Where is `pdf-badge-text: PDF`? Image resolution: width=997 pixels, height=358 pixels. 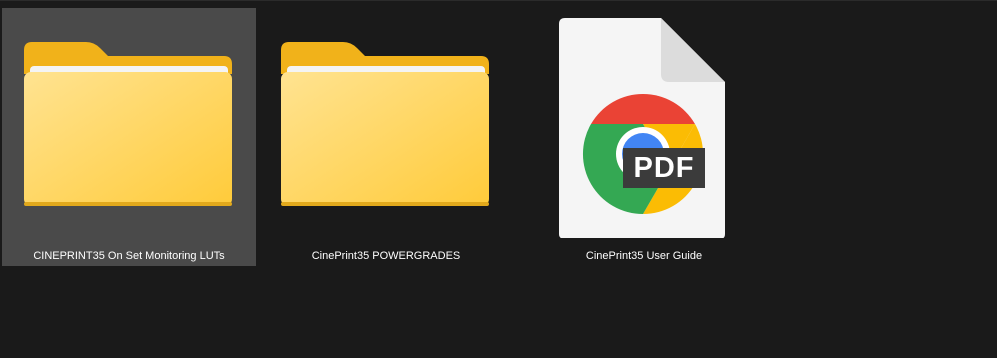 pdf-badge-text: PDF is located at coordinates (664, 168).